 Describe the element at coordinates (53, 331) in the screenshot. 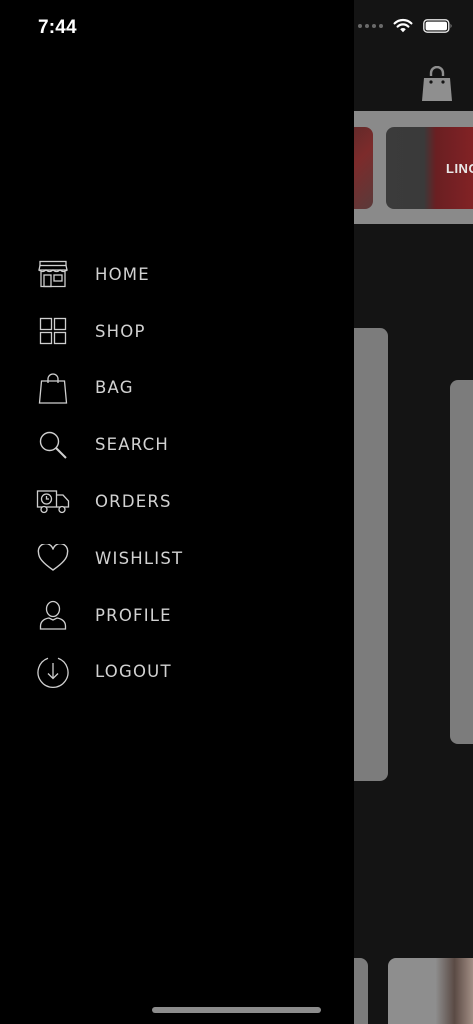

I see `grid-icon` at that location.